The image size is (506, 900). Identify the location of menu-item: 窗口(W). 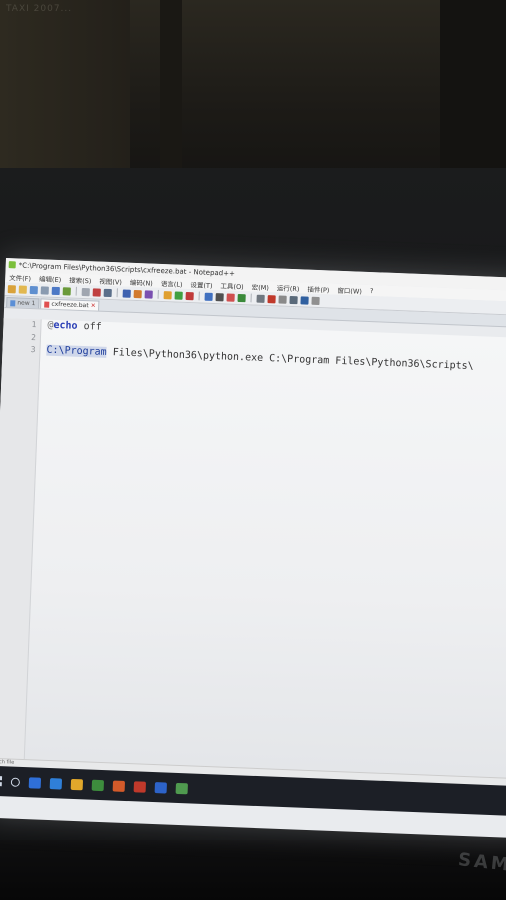
(349, 289).